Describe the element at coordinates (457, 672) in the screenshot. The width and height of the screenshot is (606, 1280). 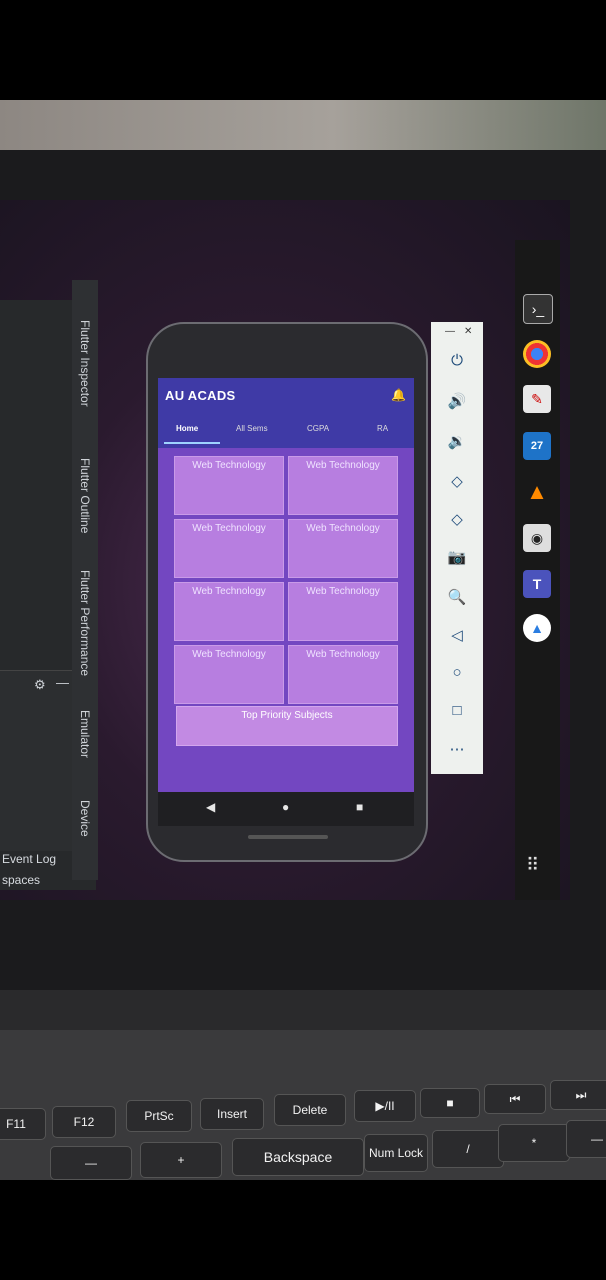
I see `emu-home-icon: ○` at that location.